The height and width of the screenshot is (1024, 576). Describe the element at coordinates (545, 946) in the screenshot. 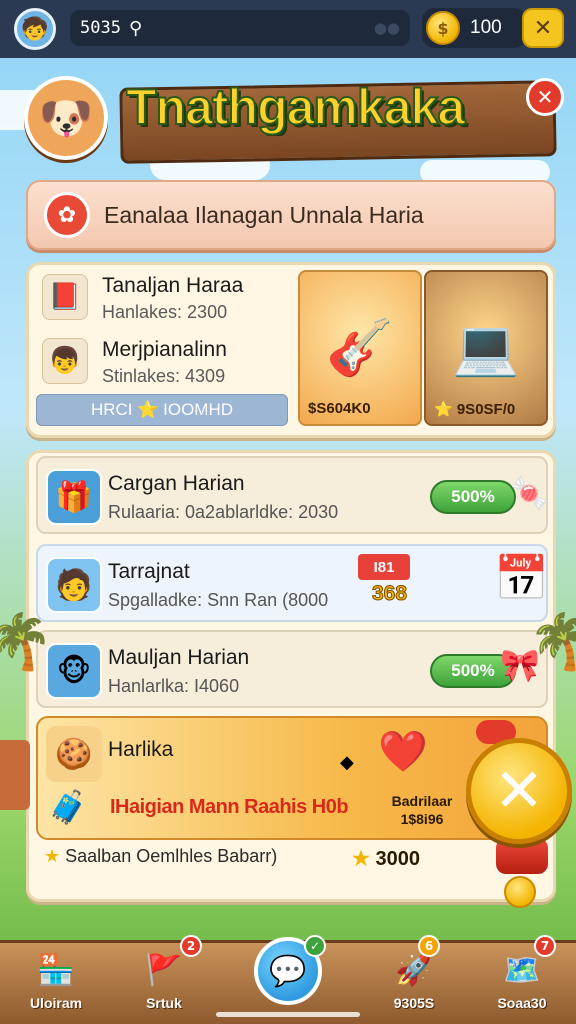

I see `notification-badge: 7` at that location.